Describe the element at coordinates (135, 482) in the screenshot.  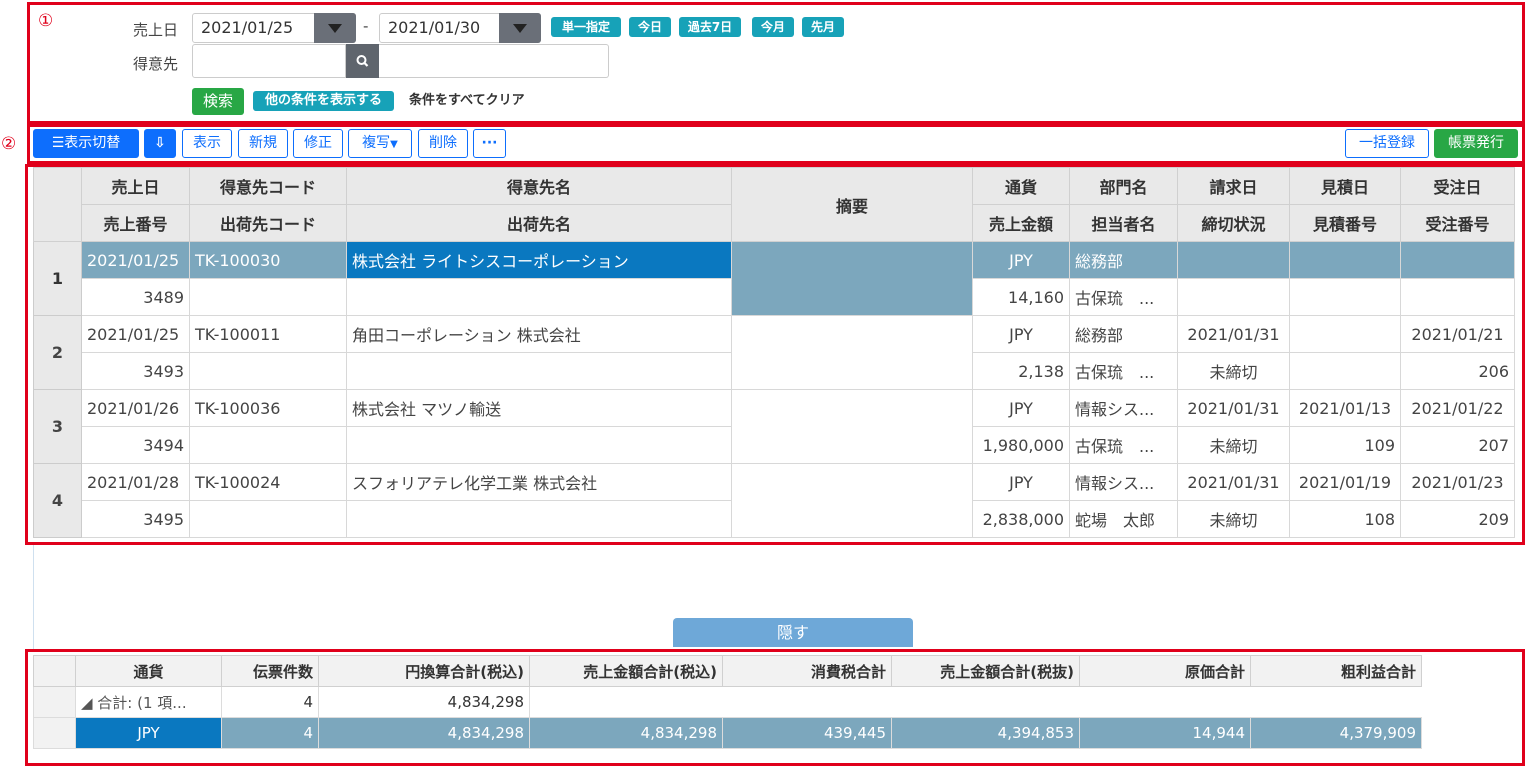
I see `sales-date-cell: 2021/01/28` at that location.